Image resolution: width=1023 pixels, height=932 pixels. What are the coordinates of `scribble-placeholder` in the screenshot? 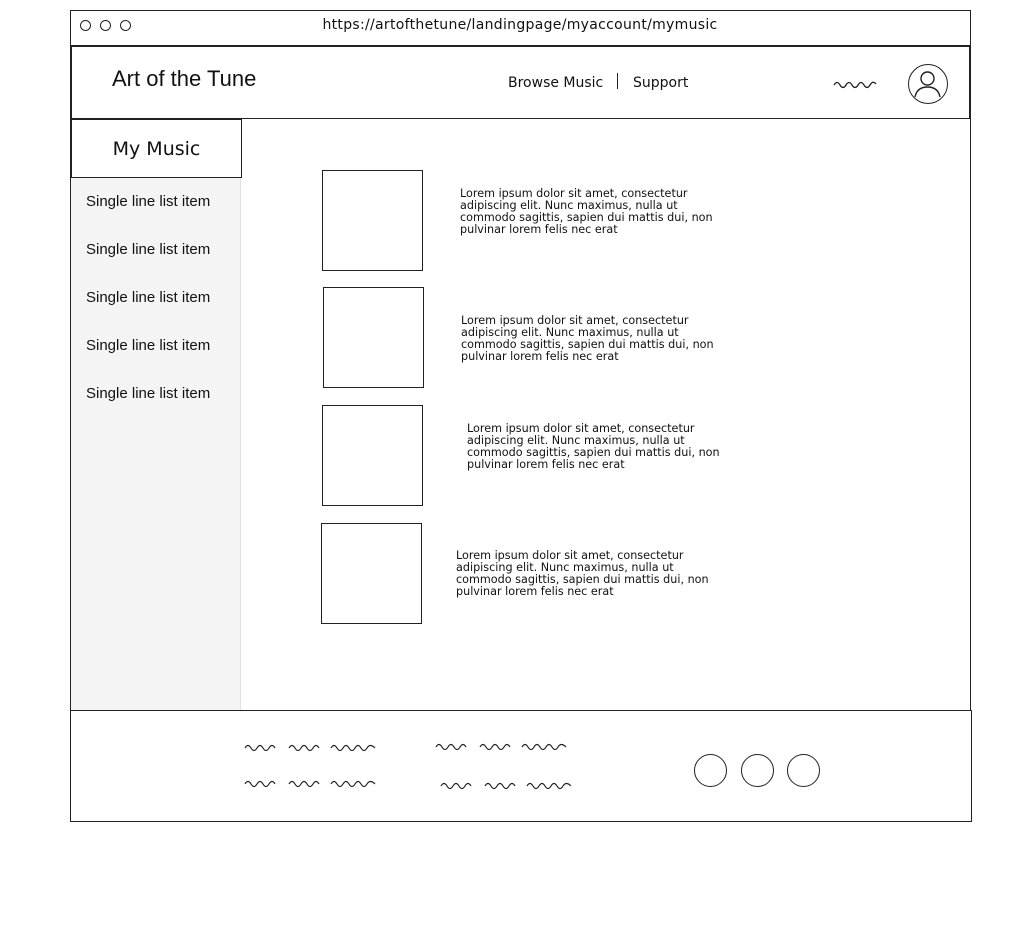 It's located at (855, 85).